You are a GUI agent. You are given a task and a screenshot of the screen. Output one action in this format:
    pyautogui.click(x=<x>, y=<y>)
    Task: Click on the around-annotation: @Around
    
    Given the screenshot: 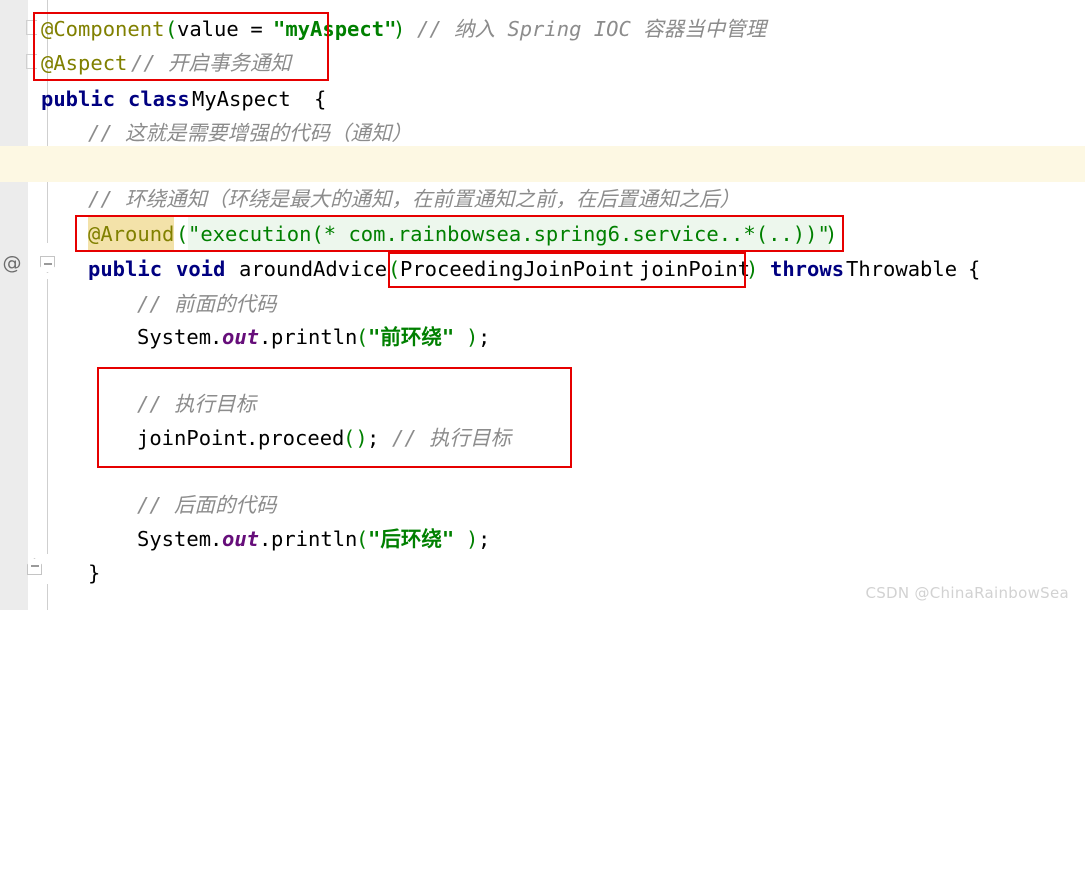 What is the action you would take?
    pyautogui.click(x=131, y=234)
    